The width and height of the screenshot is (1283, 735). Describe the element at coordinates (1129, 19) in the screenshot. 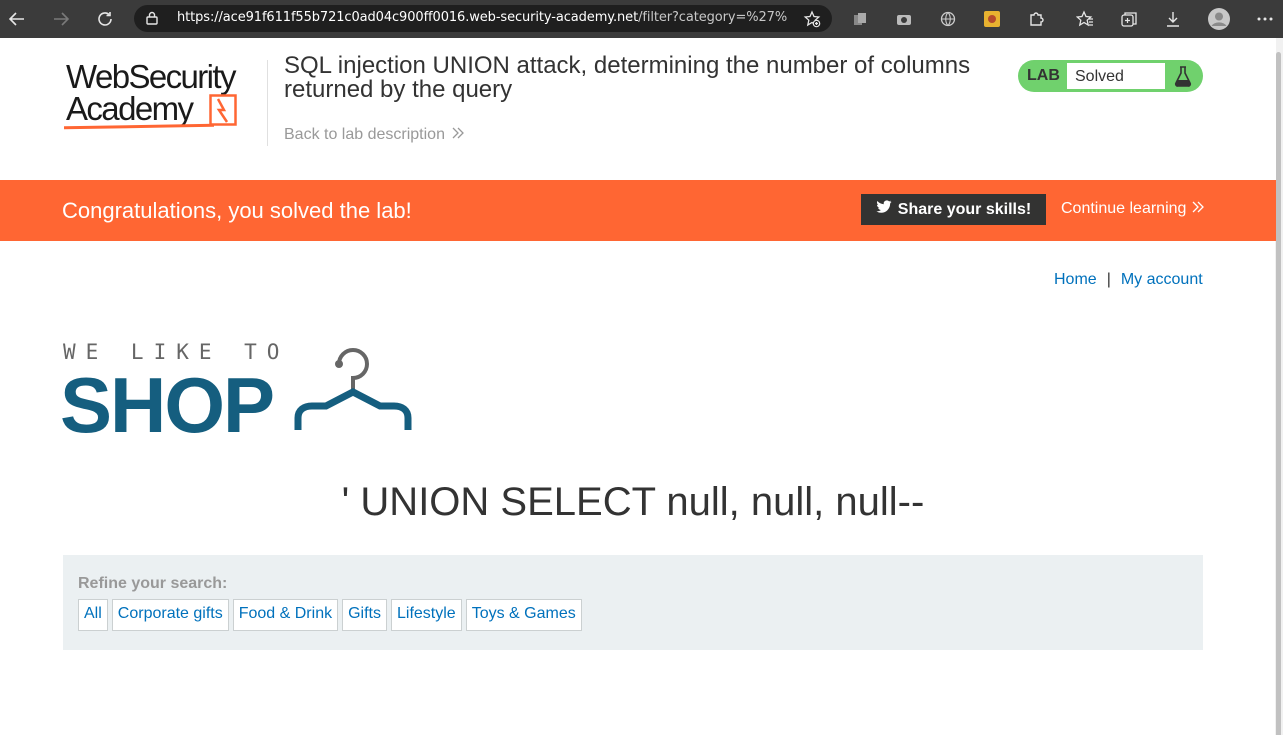

I see `collections-icon` at that location.